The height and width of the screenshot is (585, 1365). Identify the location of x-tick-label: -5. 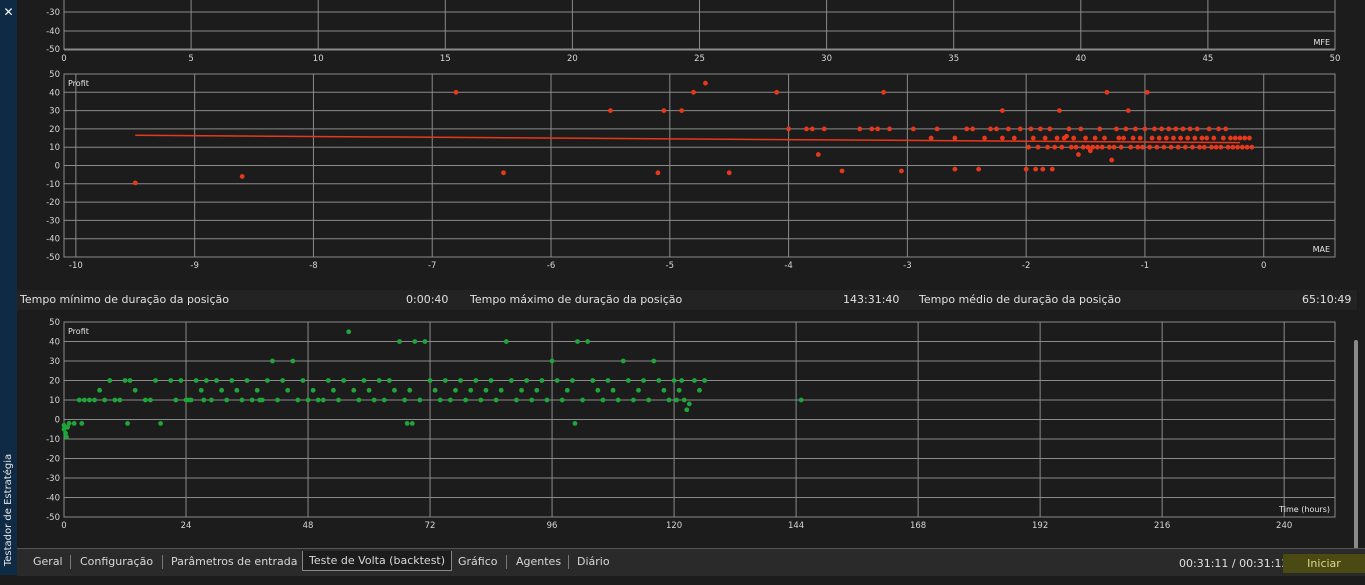
(670, 266).